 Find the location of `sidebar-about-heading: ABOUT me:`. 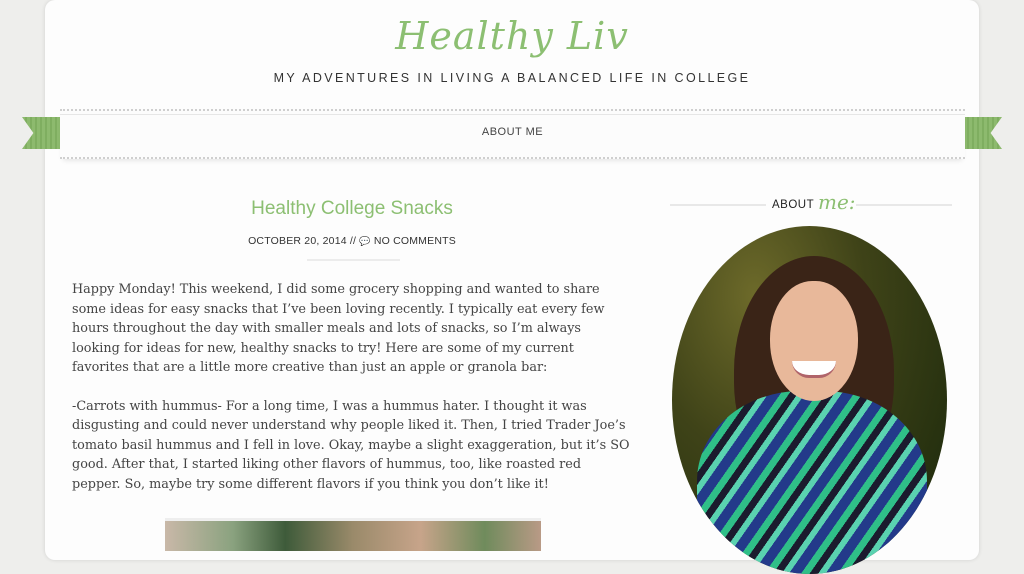

sidebar-about-heading: ABOUT me: is located at coordinates (811, 204).